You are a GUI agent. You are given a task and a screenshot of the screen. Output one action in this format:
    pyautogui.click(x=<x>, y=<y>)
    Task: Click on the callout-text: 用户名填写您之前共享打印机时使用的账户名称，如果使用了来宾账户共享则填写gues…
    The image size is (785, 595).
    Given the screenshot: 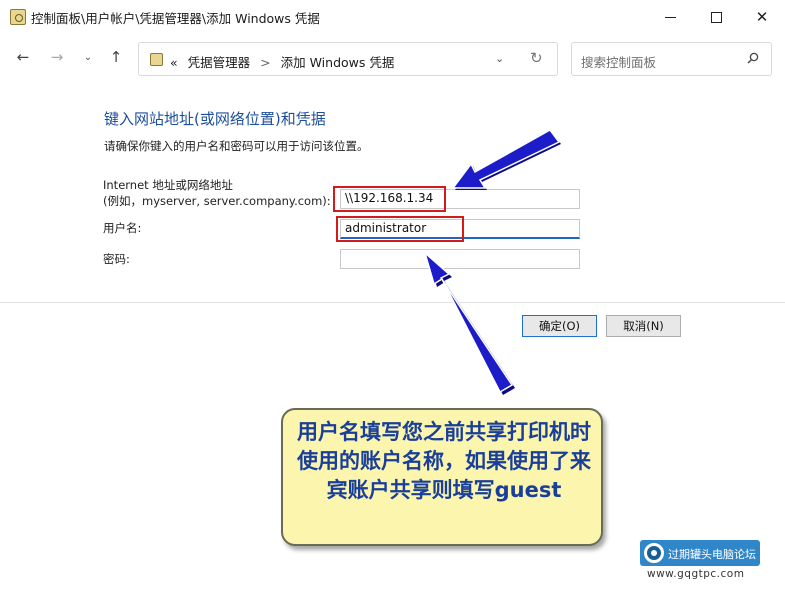 What is the action you would take?
    pyautogui.click(x=444, y=461)
    